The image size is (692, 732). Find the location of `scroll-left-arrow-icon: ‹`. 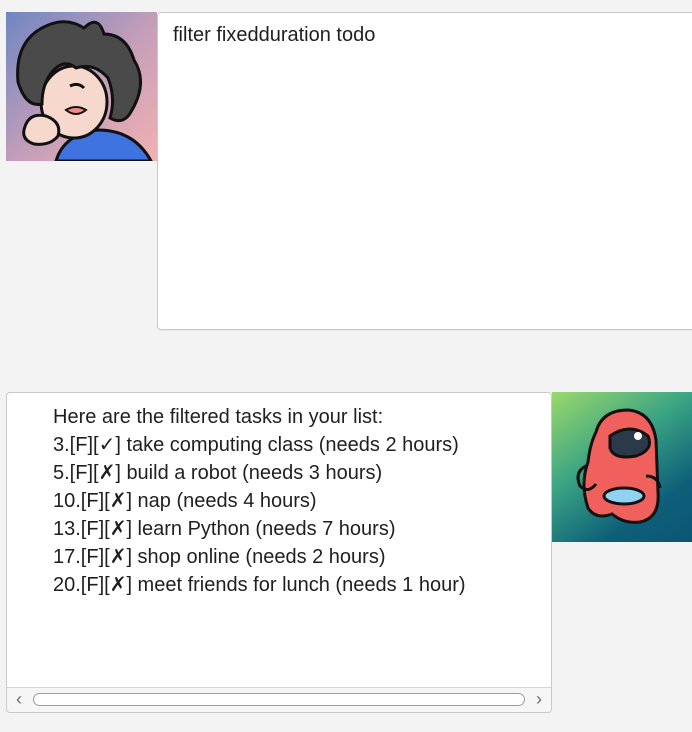

scroll-left-arrow-icon: ‹ is located at coordinates (19, 699).